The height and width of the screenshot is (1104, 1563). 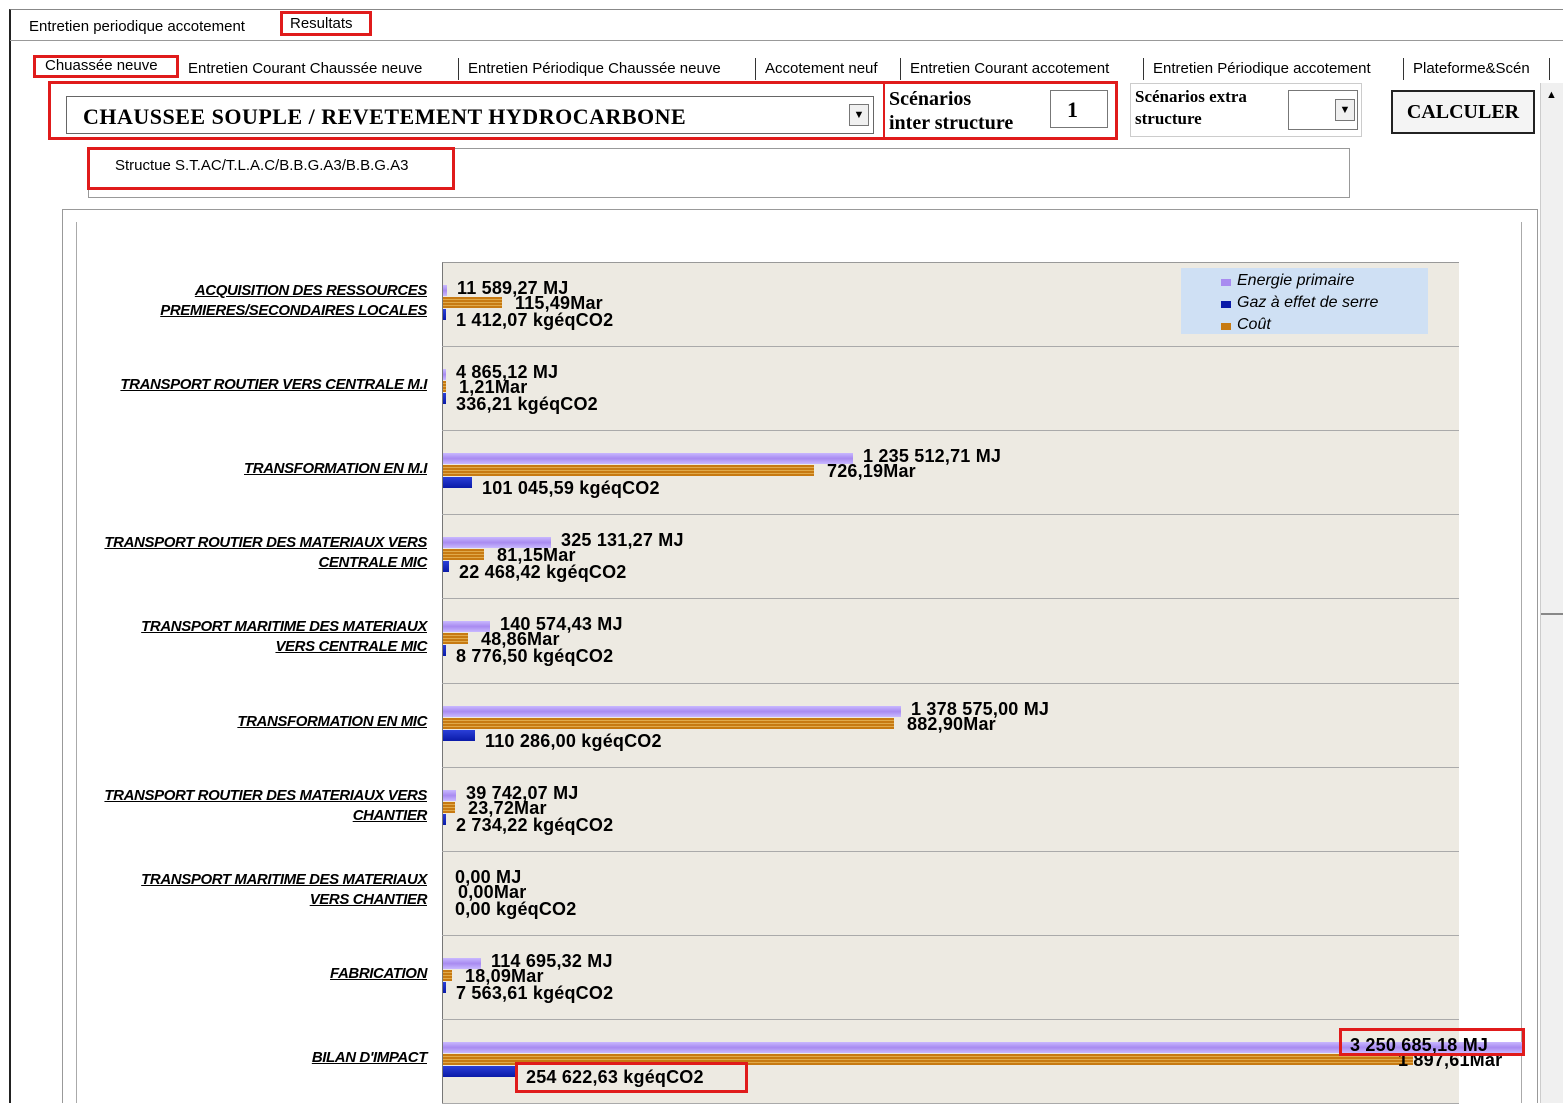 What do you see at coordinates (535, 320) in the screenshot?
I see `data-label-acquisition-ges: 1 412,07 kgéqCO2` at bounding box center [535, 320].